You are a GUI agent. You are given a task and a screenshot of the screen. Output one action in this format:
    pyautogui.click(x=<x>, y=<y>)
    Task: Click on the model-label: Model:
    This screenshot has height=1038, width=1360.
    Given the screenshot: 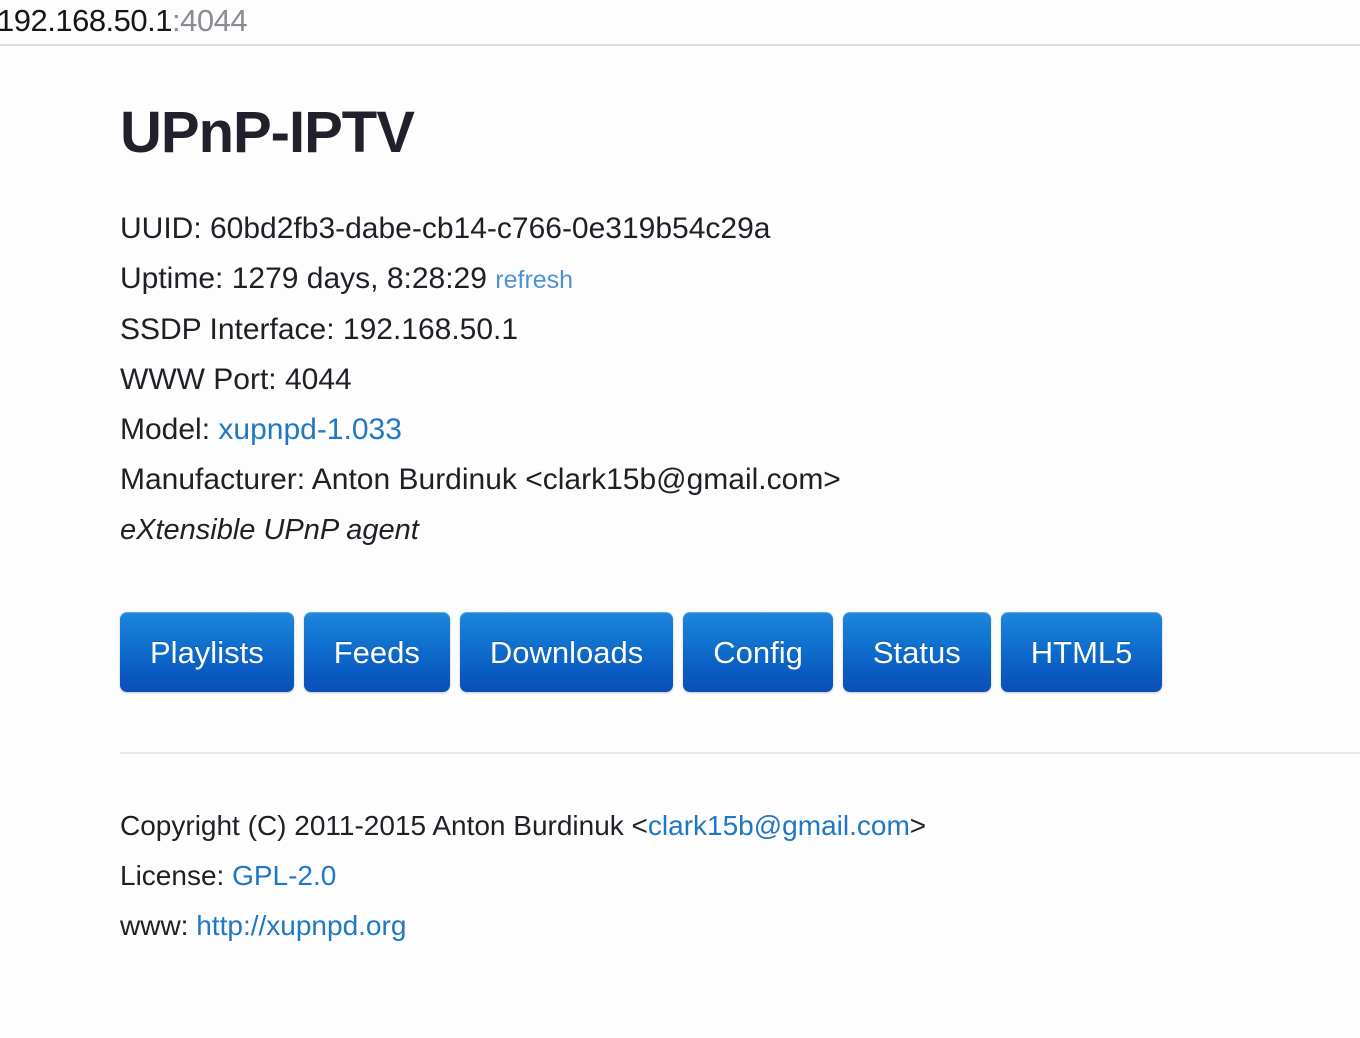 What is the action you would take?
    pyautogui.click(x=169, y=429)
    